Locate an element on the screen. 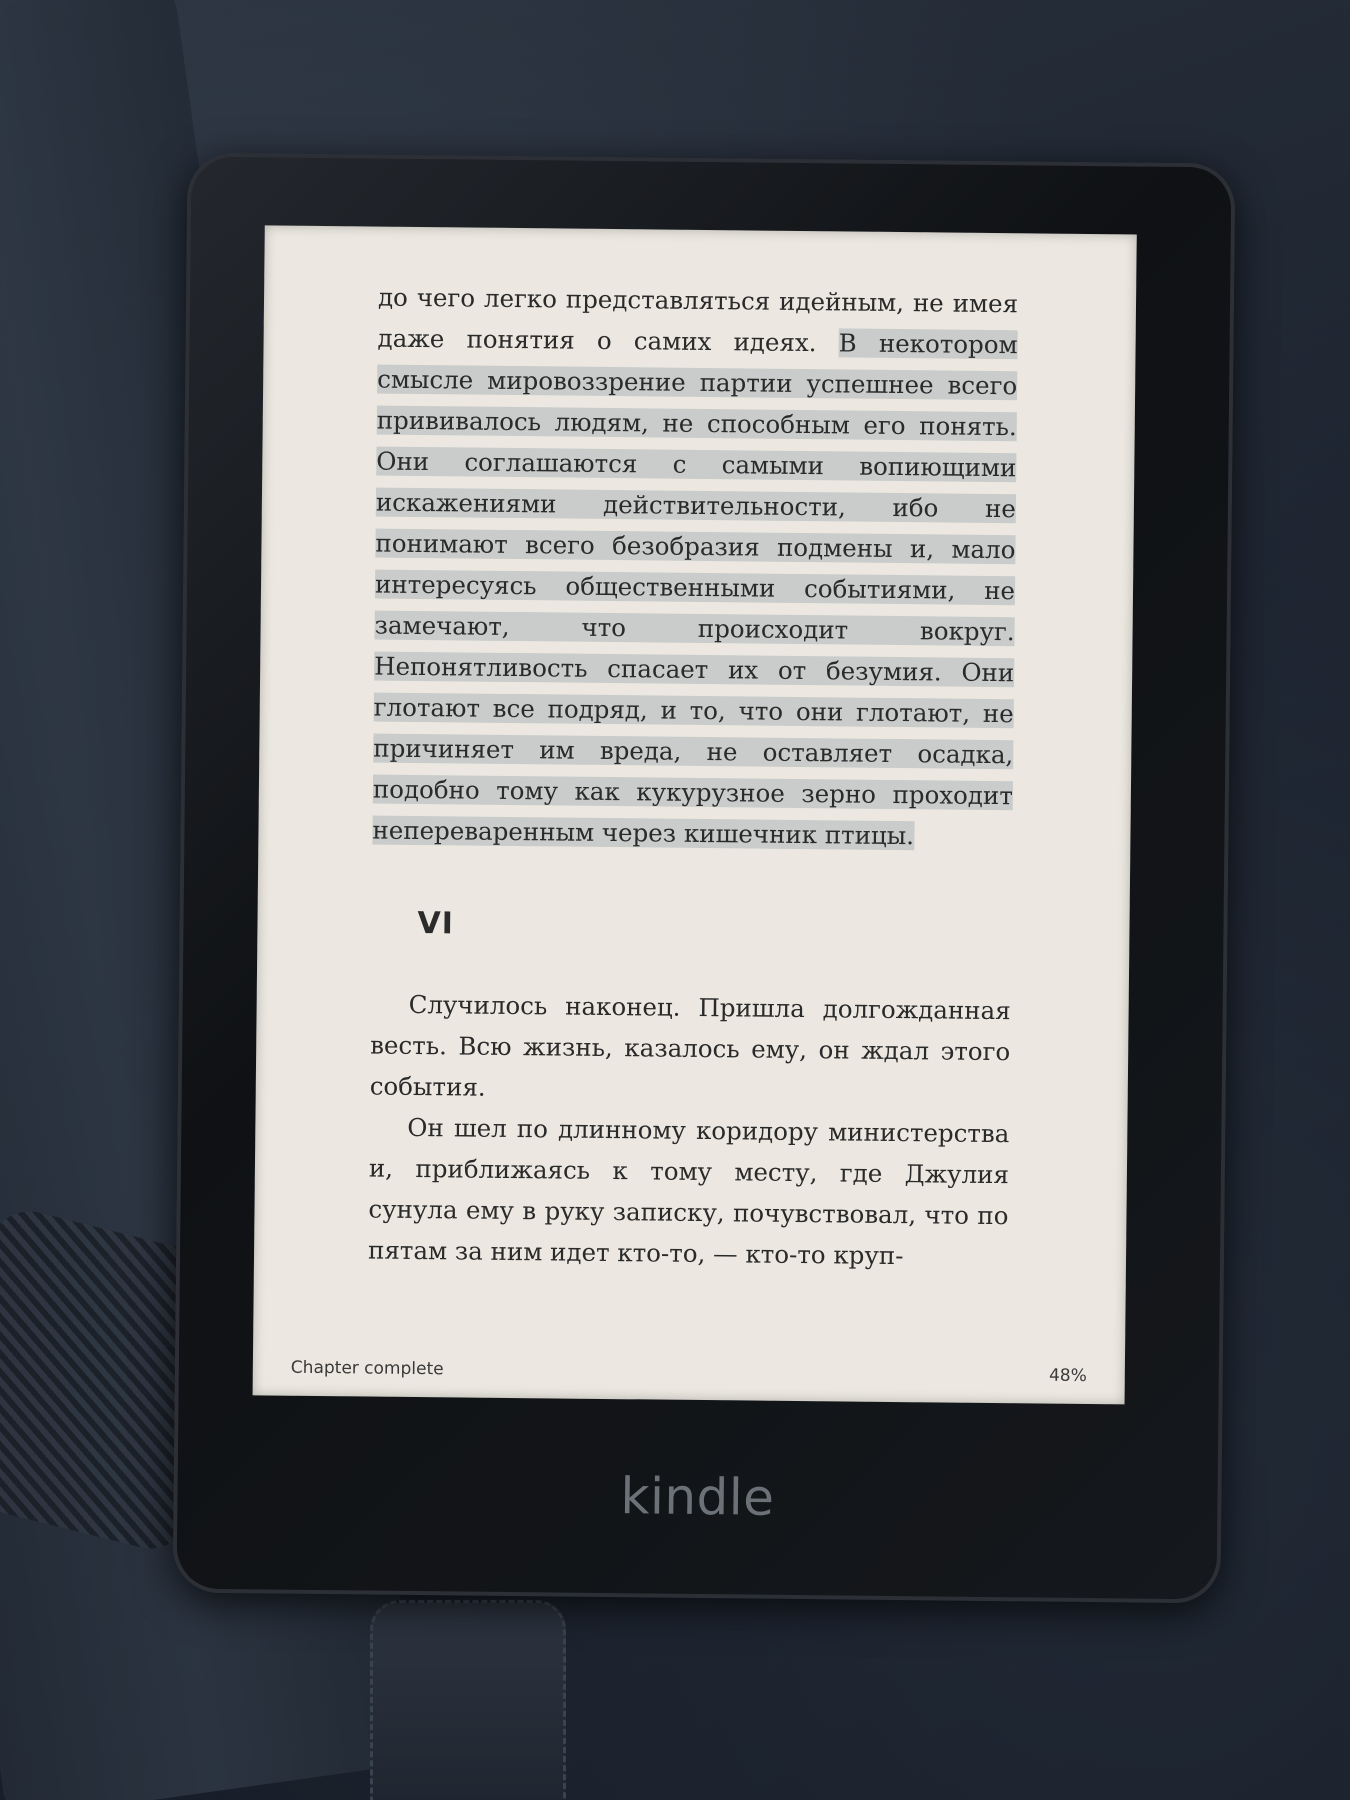 This screenshot has height=1800, width=1350. chapter-heading: VI is located at coordinates (436, 924).